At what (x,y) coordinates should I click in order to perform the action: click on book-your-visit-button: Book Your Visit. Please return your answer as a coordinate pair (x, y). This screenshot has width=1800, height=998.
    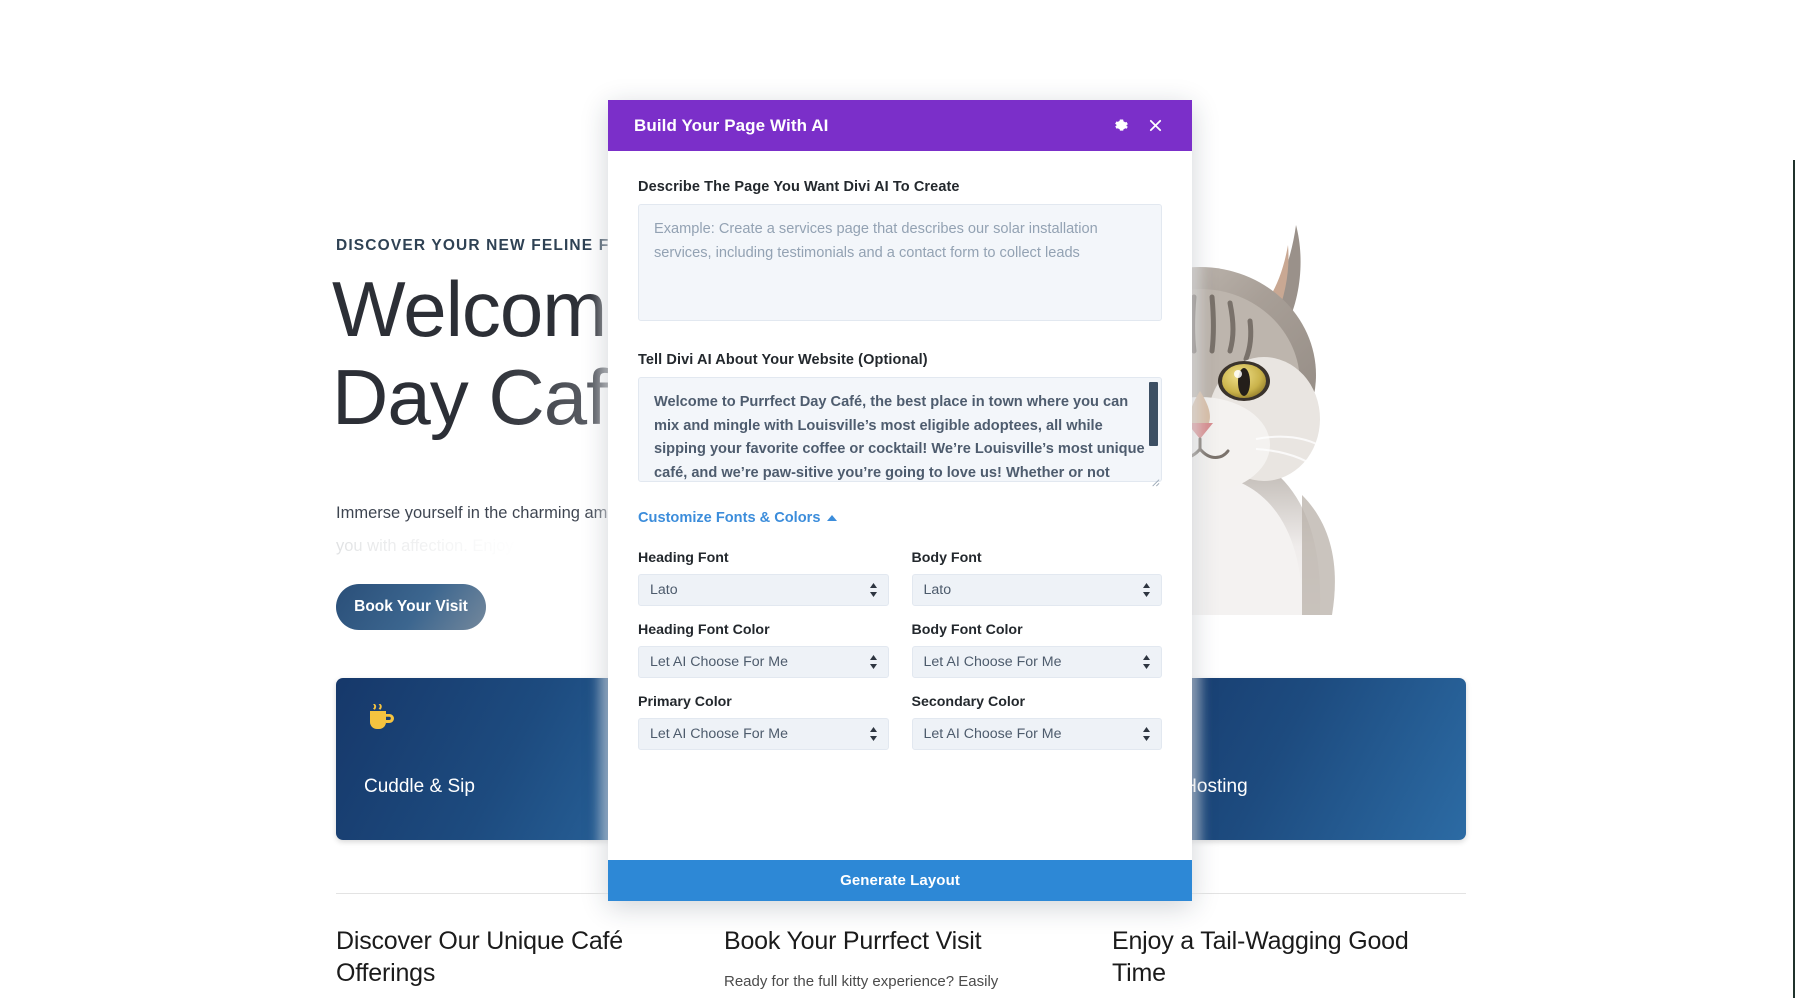
    Looking at the image, I should click on (411, 607).